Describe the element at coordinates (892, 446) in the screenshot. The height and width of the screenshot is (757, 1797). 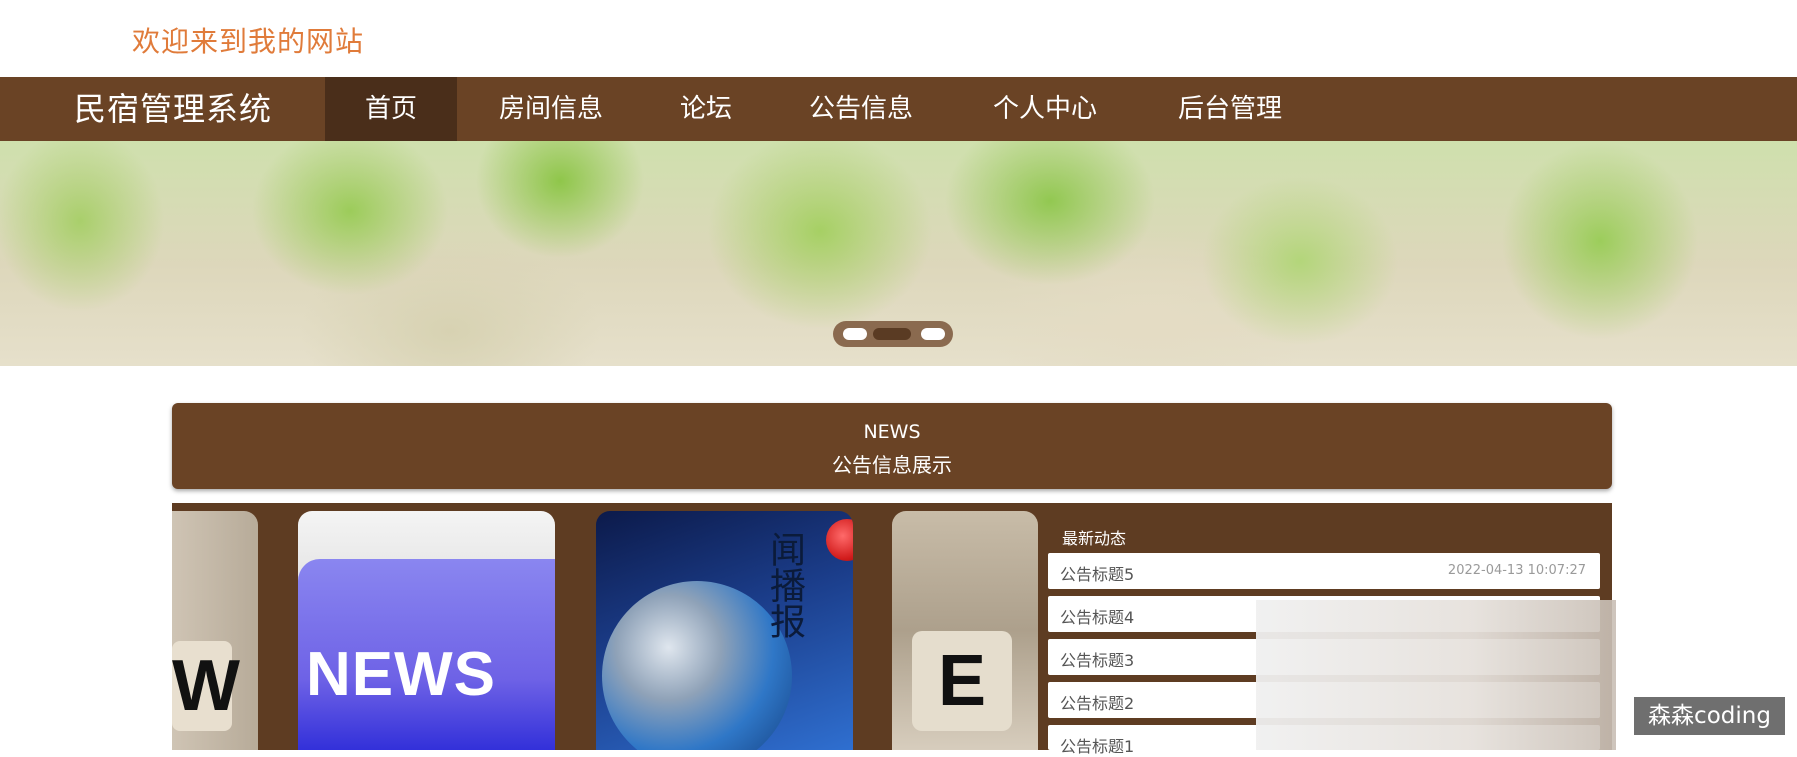
I see `news-section-header: NEWS 公告信息展示` at that location.